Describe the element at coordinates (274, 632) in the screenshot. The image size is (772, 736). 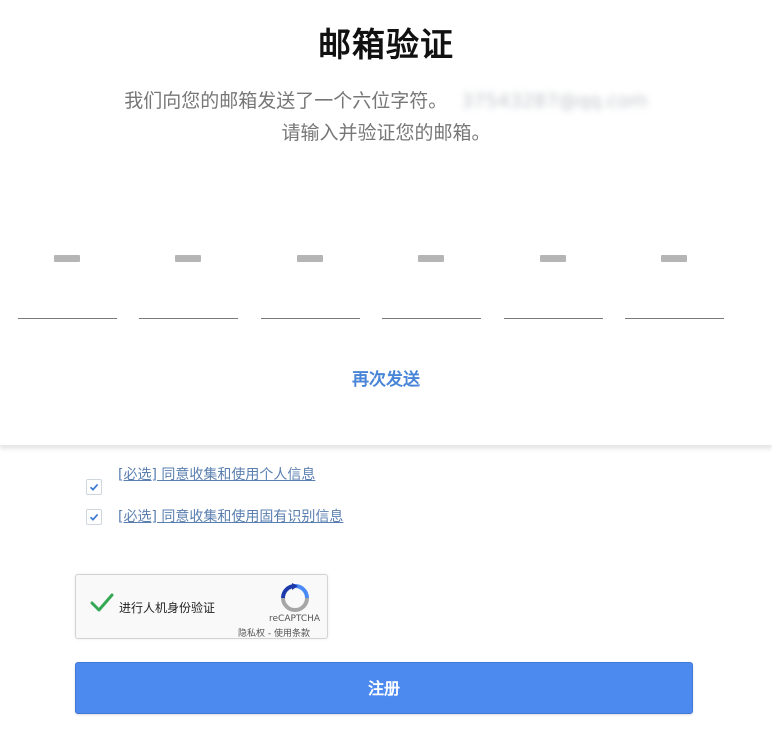
I see `recaptcha-terms-link: 隐私权 - 使用条款` at that location.